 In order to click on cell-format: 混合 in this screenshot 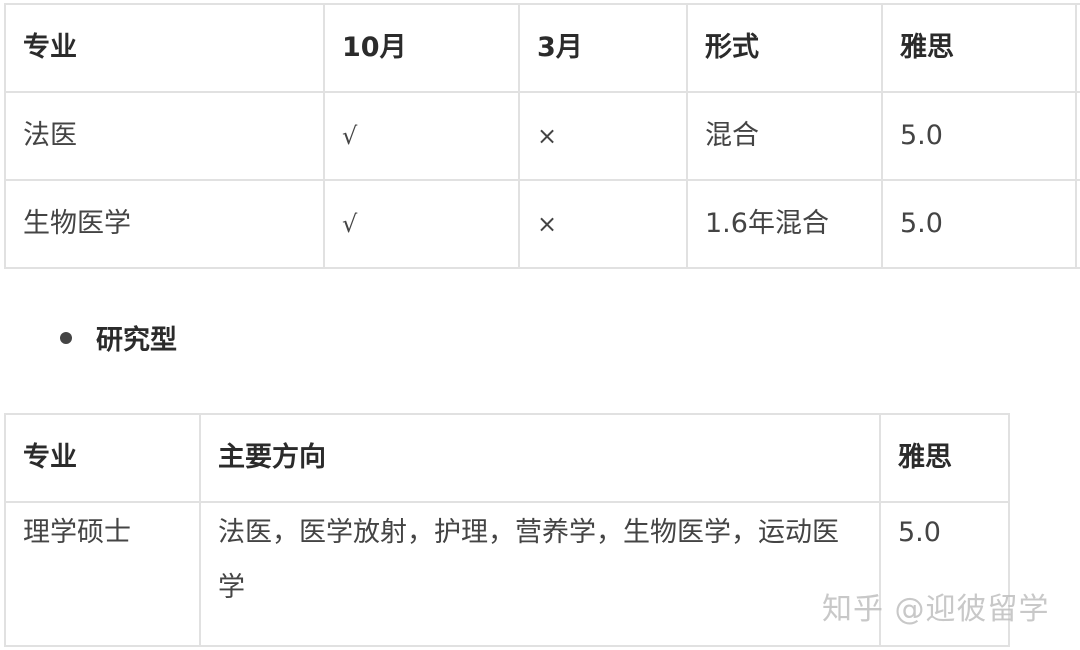, I will do `click(784, 136)`.